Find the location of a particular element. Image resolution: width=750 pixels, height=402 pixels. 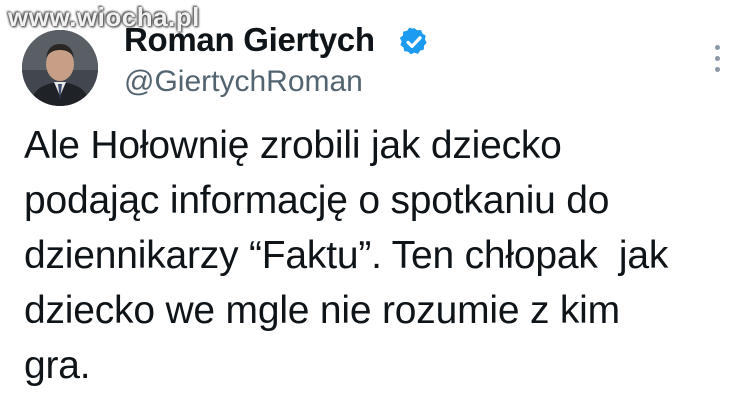

more-vertical-icon is located at coordinates (717, 58).